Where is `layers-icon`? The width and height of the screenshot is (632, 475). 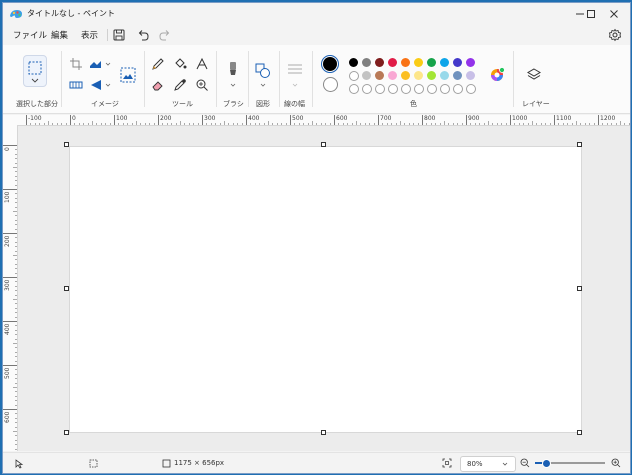 layers-icon is located at coordinates (534, 75).